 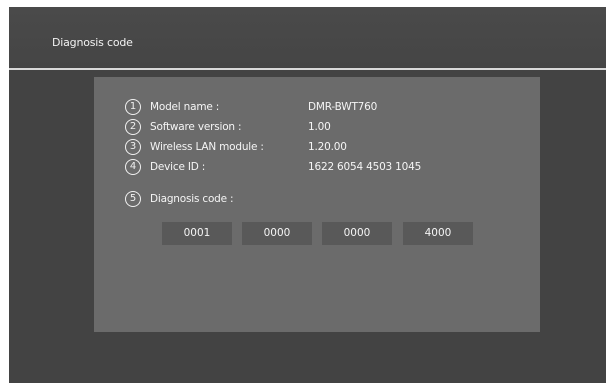 I want to click on number-2-icon: 2, so click(x=133, y=127).